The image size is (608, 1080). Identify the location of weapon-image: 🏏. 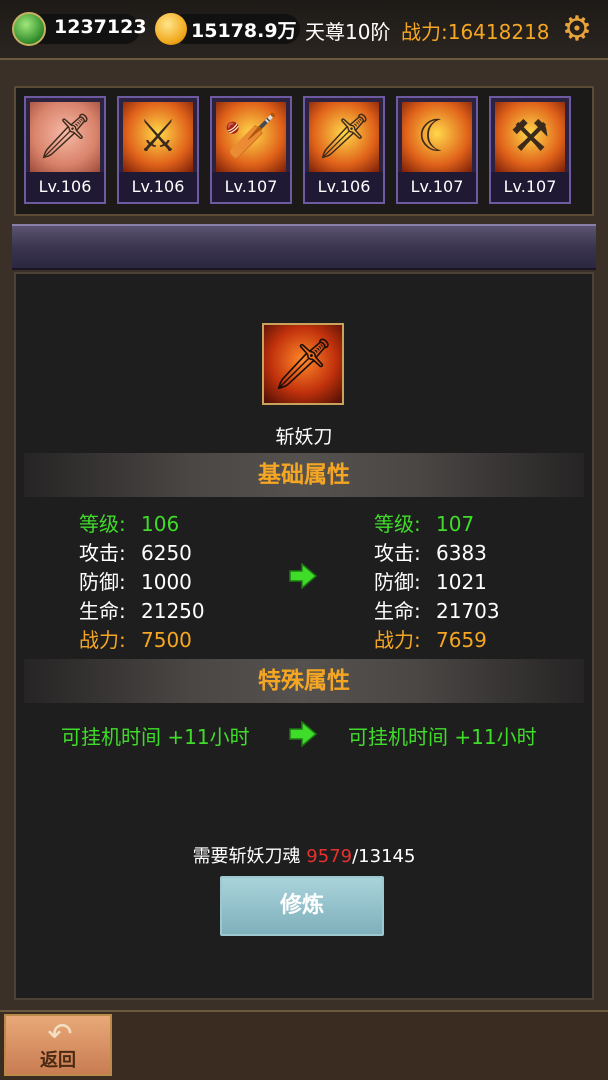
(251, 137).